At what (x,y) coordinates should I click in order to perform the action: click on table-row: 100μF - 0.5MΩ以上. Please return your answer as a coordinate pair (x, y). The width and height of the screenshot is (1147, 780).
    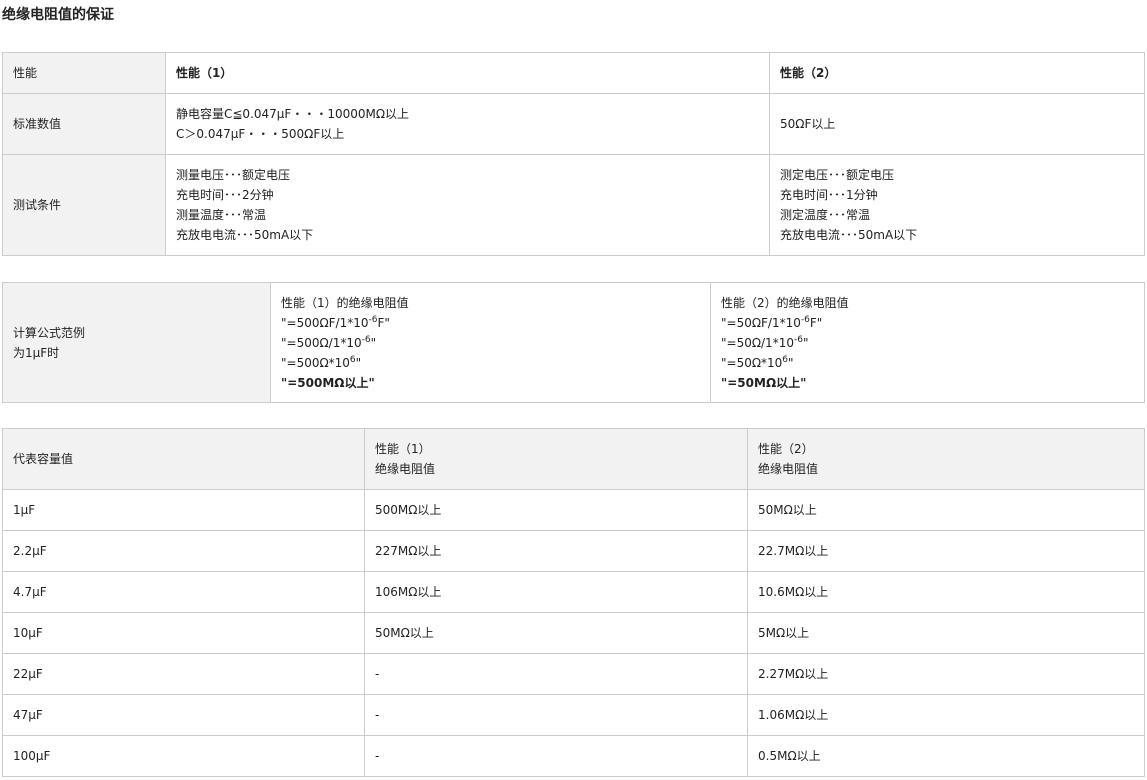
    Looking at the image, I should click on (573, 756).